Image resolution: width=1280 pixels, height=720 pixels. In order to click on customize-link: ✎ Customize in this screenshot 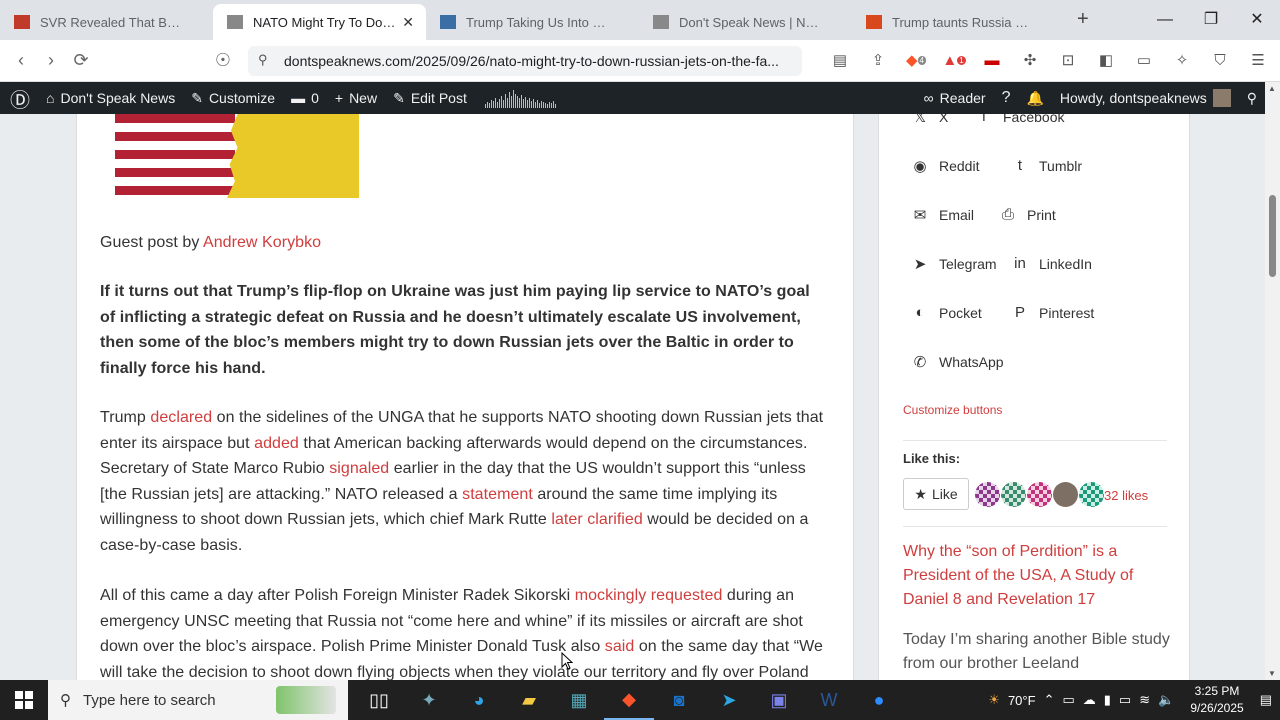, I will do `click(233, 98)`.